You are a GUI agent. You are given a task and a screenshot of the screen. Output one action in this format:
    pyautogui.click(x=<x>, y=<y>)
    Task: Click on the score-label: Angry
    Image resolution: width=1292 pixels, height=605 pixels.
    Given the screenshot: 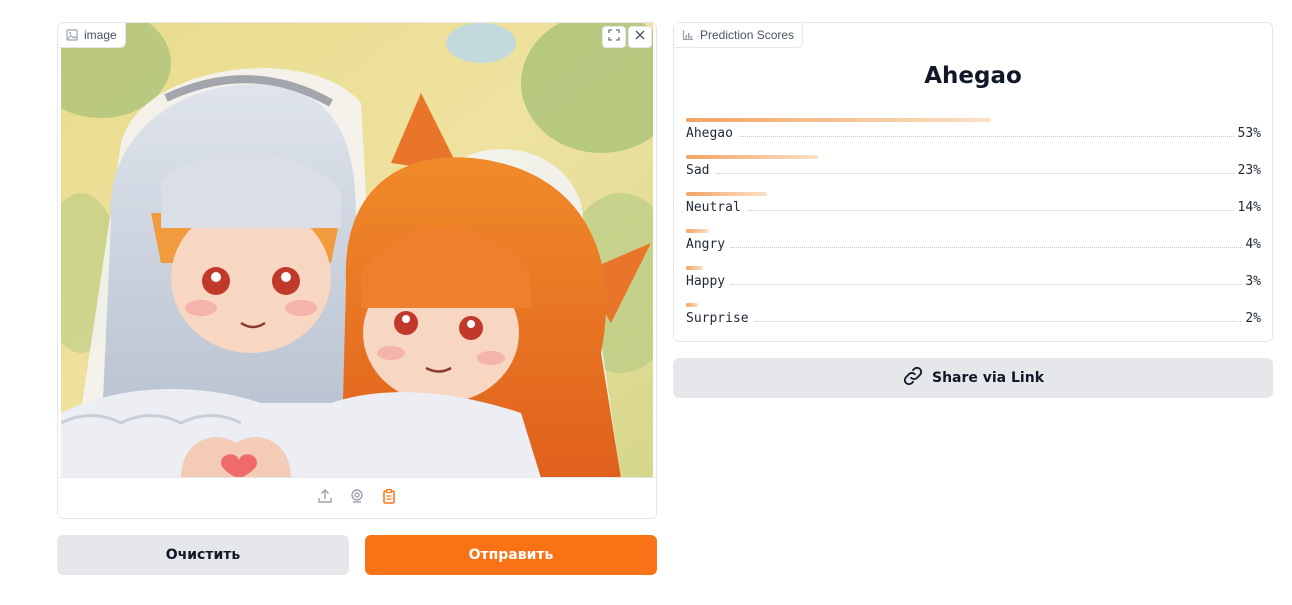 What is the action you would take?
    pyautogui.click(x=706, y=244)
    